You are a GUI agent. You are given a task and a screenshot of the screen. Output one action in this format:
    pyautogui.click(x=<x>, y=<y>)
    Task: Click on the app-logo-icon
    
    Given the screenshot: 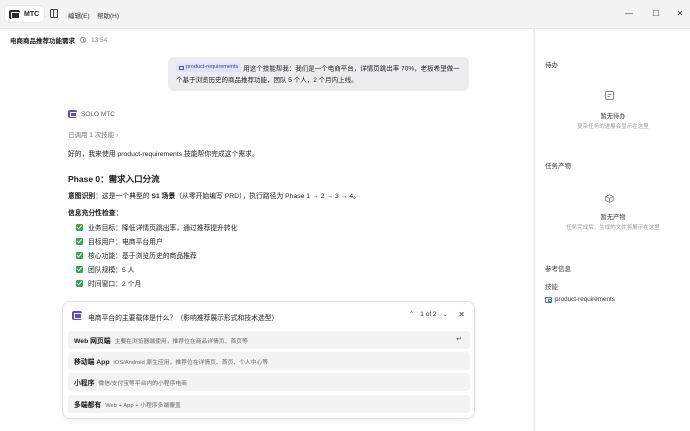 What is the action you would take?
    pyautogui.click(x=14, y=14)
    